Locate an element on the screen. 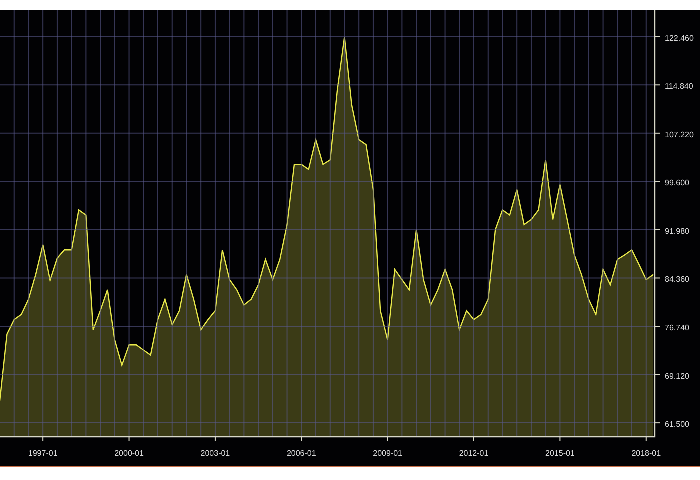  x-tick-label: 2018-01 is located at coordinates (647, 453).